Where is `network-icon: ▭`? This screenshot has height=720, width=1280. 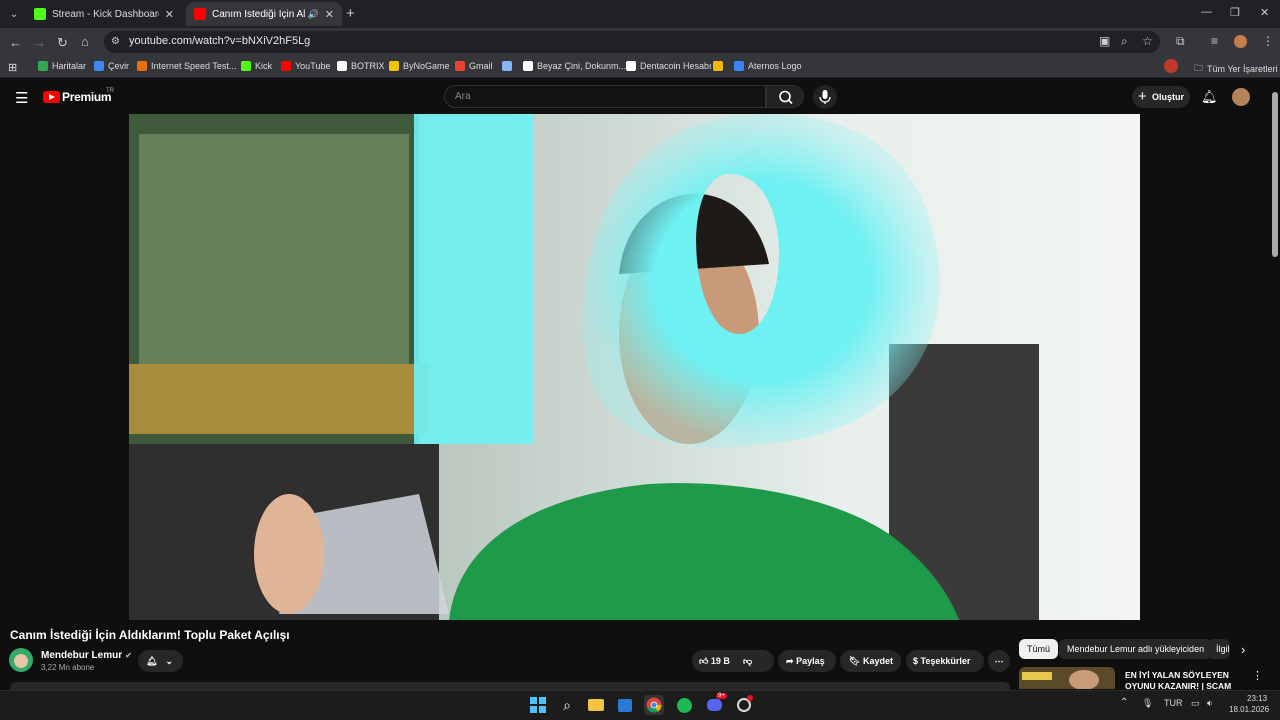
network-icon: ▭ is located at coordinates (1195, 703).